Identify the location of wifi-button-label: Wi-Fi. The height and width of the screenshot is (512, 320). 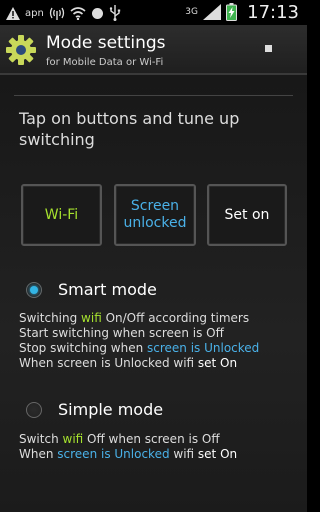
(61, 214).